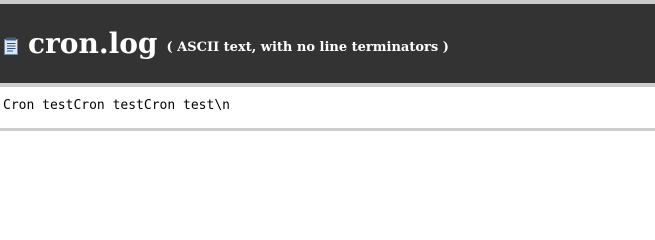 Image resolution: width=655 pixels, height=240 pixels. I want to click on file-name-title: cron.log, so click(93, 43).